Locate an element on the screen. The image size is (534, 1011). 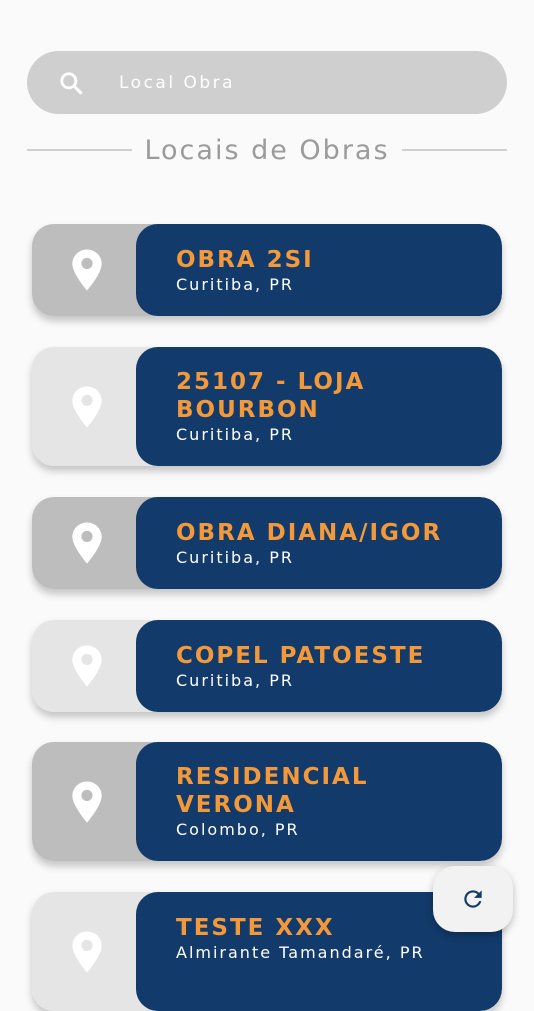
obra-card: TESTE xxx Almirante Tamandaré, PR is located at coordinates (267, 951).